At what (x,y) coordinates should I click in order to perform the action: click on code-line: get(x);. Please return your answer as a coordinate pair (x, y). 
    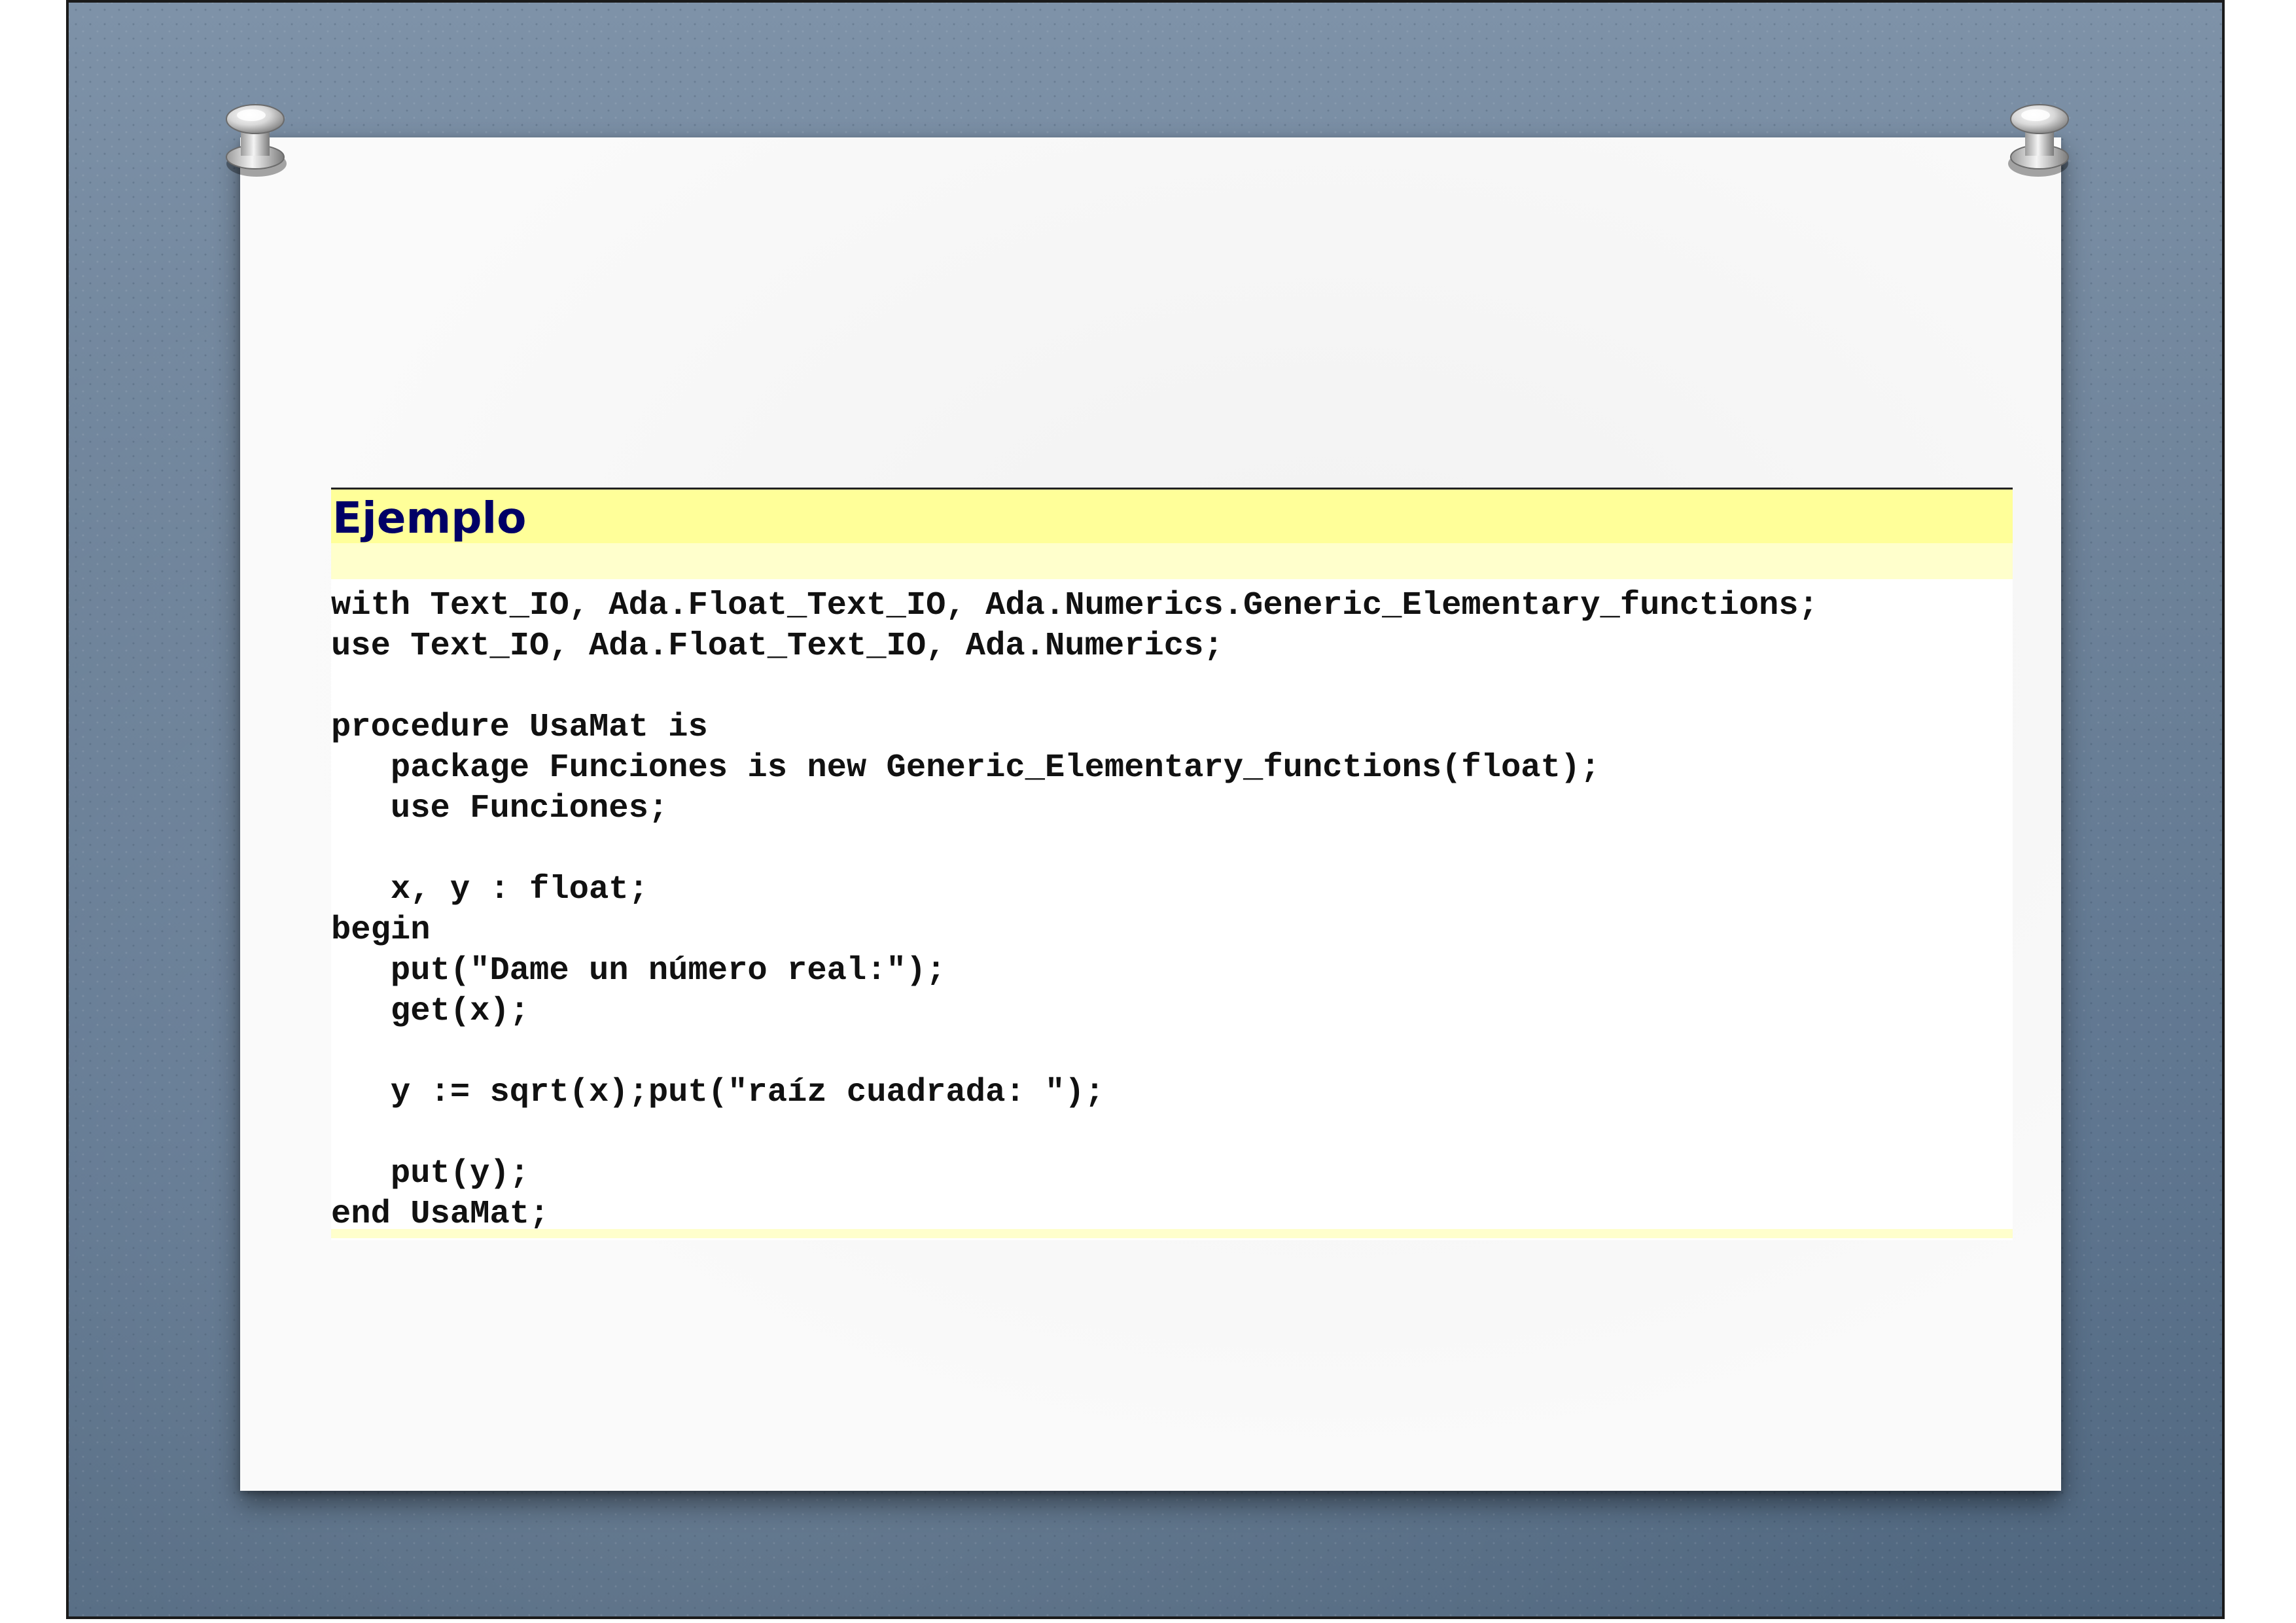
    Looking at the image, I should click on (430, 1011).